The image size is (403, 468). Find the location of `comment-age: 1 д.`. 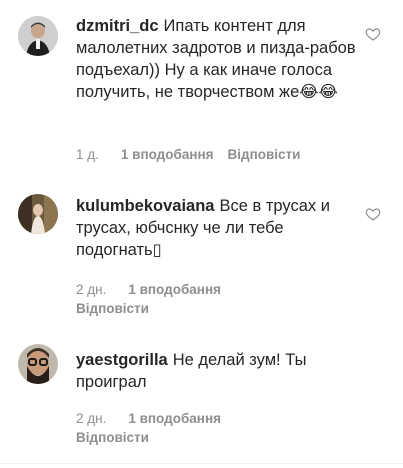

comment-age: 1 д. is located at coordinates (87, 154).